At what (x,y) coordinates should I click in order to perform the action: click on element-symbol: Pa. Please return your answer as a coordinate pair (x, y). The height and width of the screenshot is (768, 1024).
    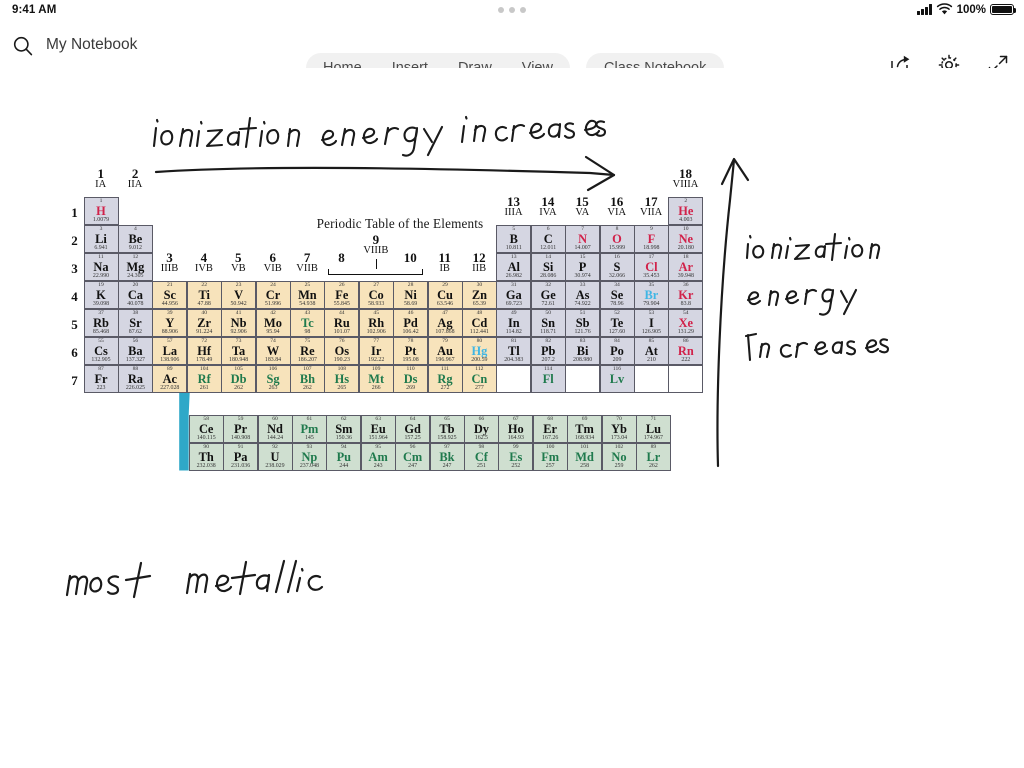
    Looking at the image, I should click on (240, 456).